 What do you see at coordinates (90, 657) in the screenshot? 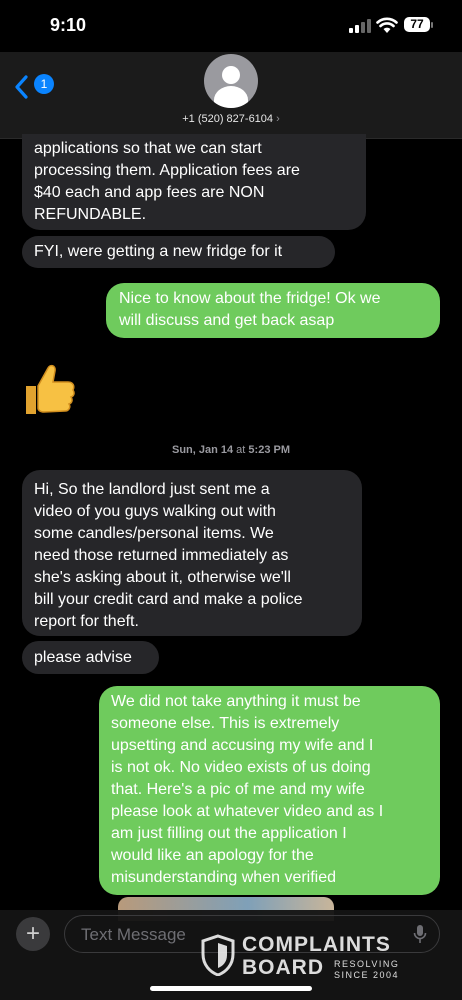
I see `message-incoming: please advise` at bounding box center [90, 657].